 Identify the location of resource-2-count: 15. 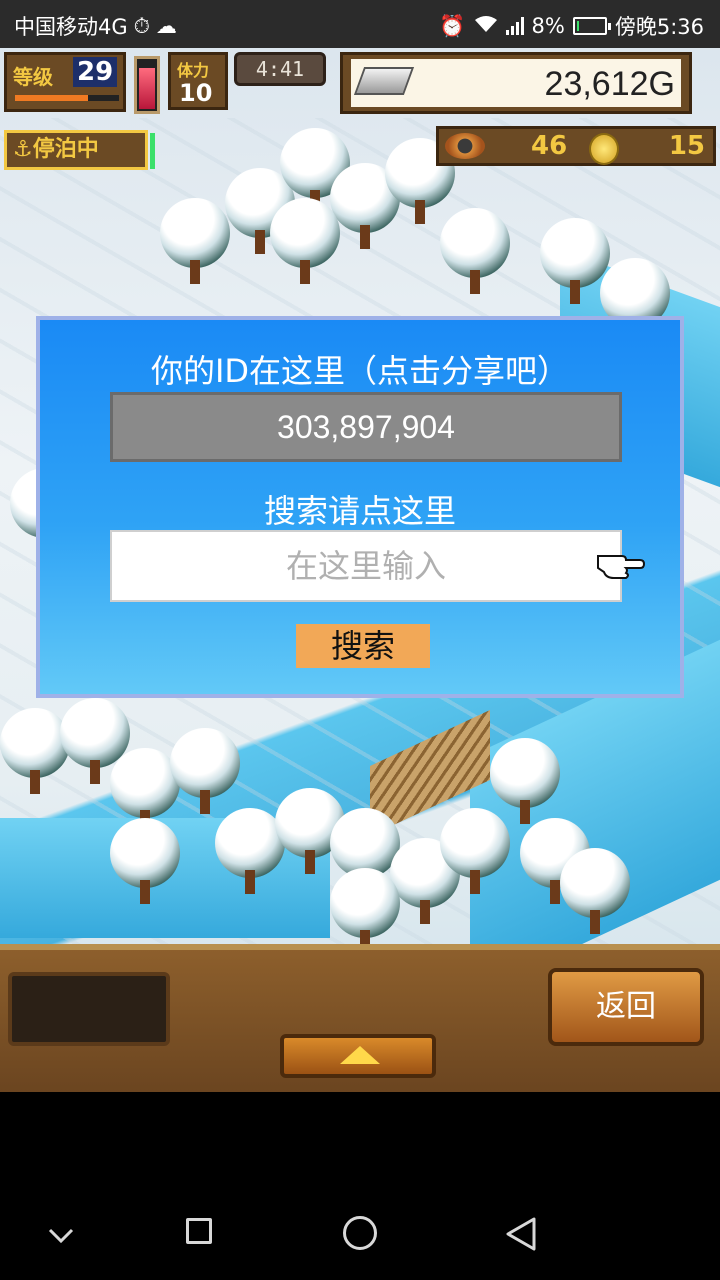
(686, 146).